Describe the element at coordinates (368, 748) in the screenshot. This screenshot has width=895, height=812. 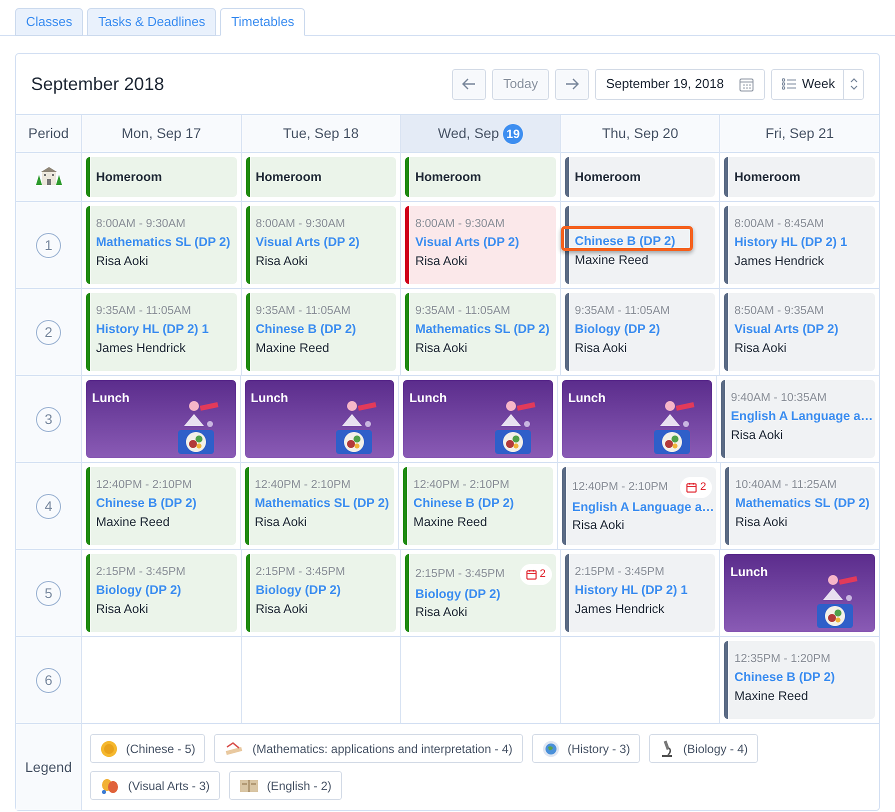
I see `legend-chip: (Mathematics: applications and interpretation - 4)` at that location.